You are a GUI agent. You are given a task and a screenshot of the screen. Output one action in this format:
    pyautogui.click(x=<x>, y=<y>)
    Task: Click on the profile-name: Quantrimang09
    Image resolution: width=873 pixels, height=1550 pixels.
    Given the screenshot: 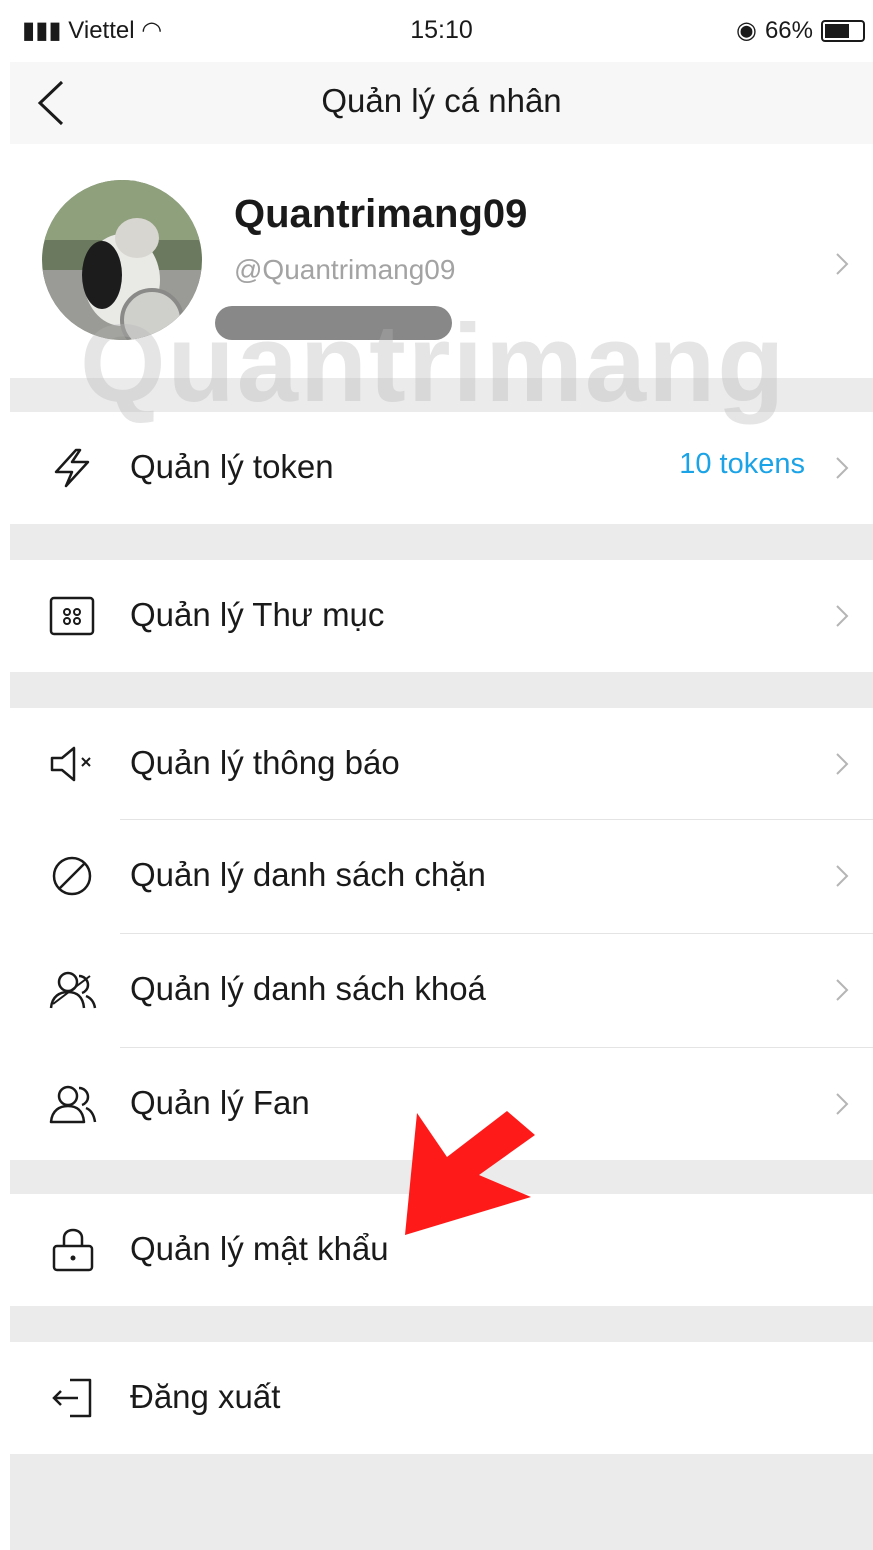 What is the action you would take?
    pyautogui.click(x=381, y=214)
    